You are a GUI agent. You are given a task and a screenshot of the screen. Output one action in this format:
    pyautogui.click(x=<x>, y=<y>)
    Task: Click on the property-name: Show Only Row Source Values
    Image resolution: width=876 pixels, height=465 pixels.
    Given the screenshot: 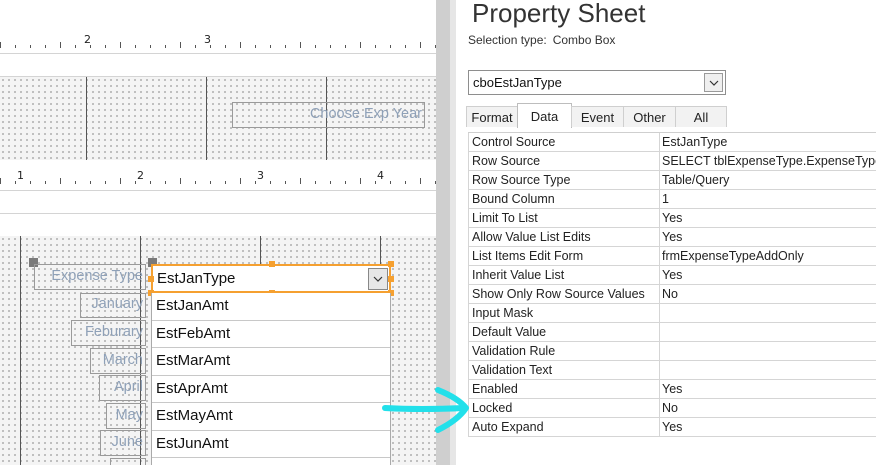 What is the action you would take?
    pyautogui.click(x=564, y=294)
    